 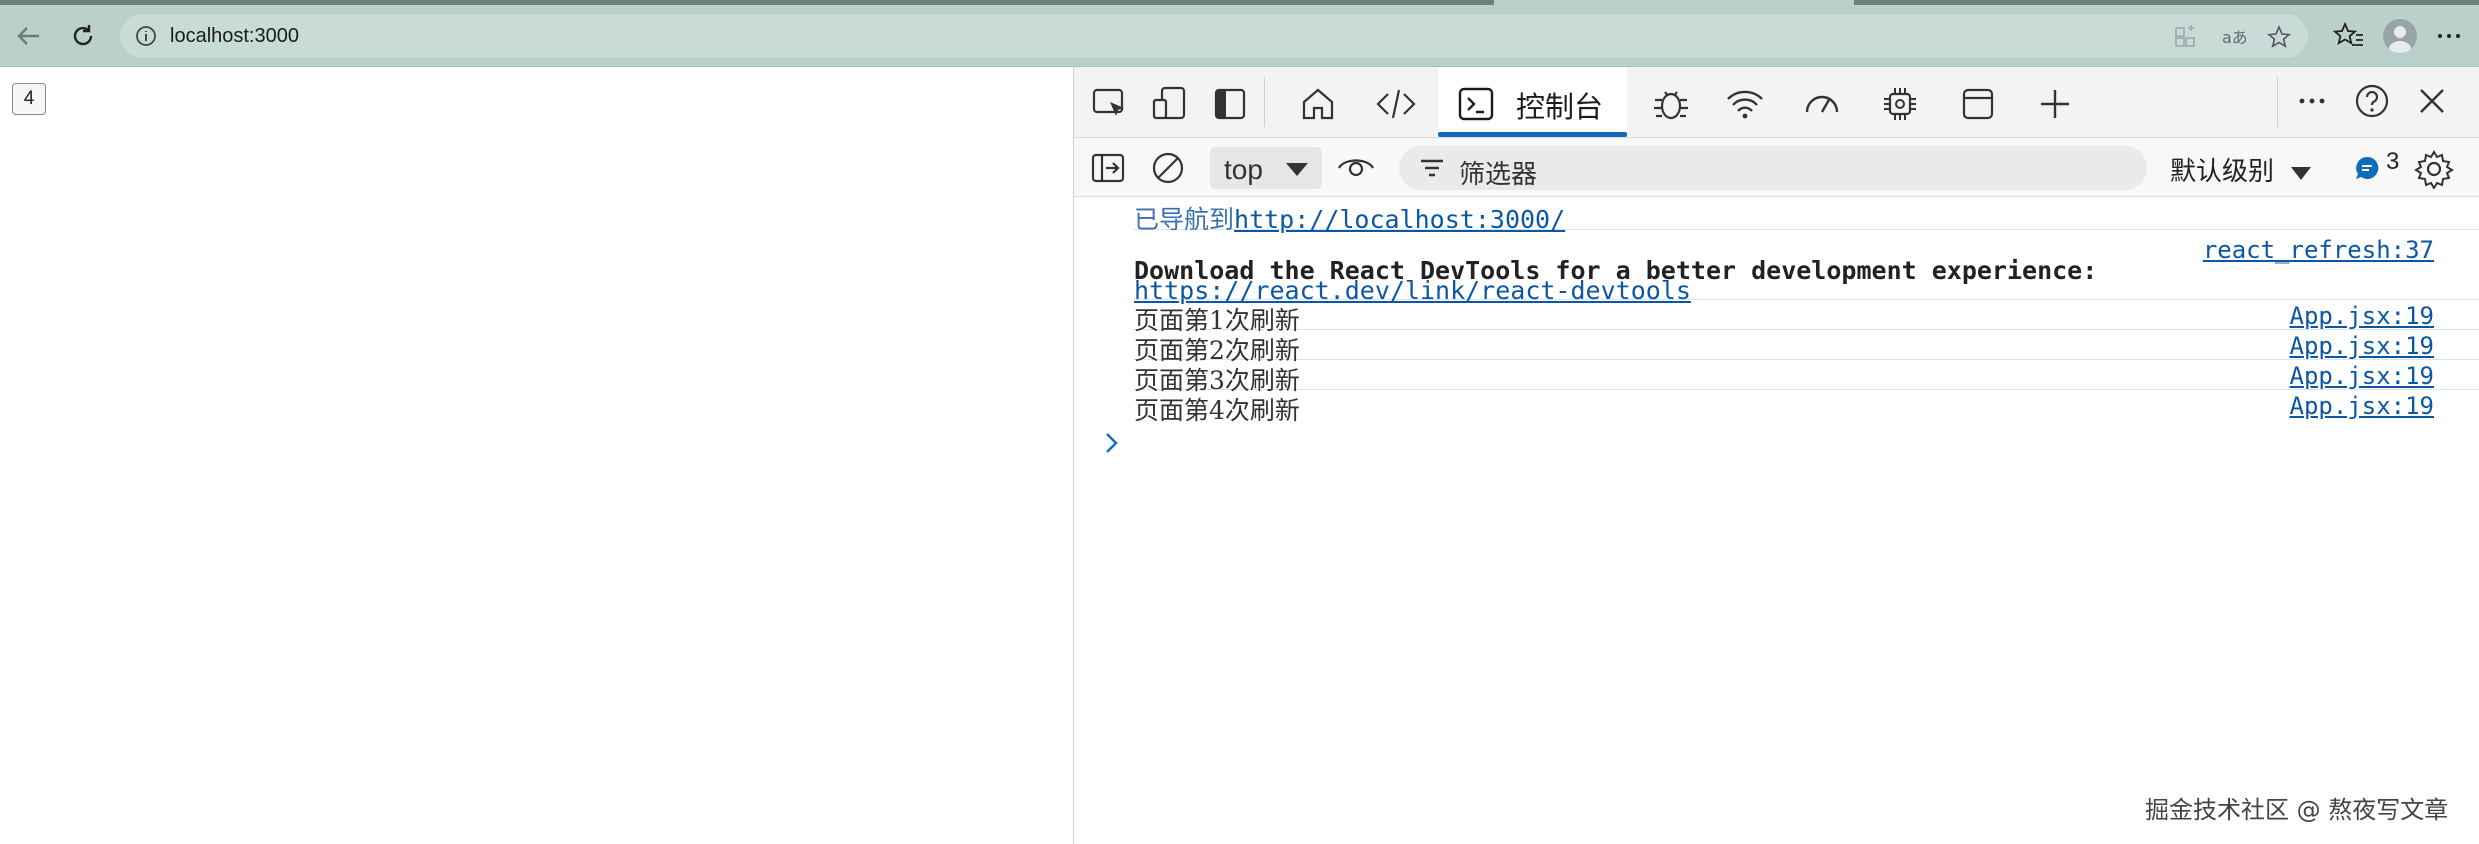 I want to click on app-available-icon, so click(x=2185, y=37).